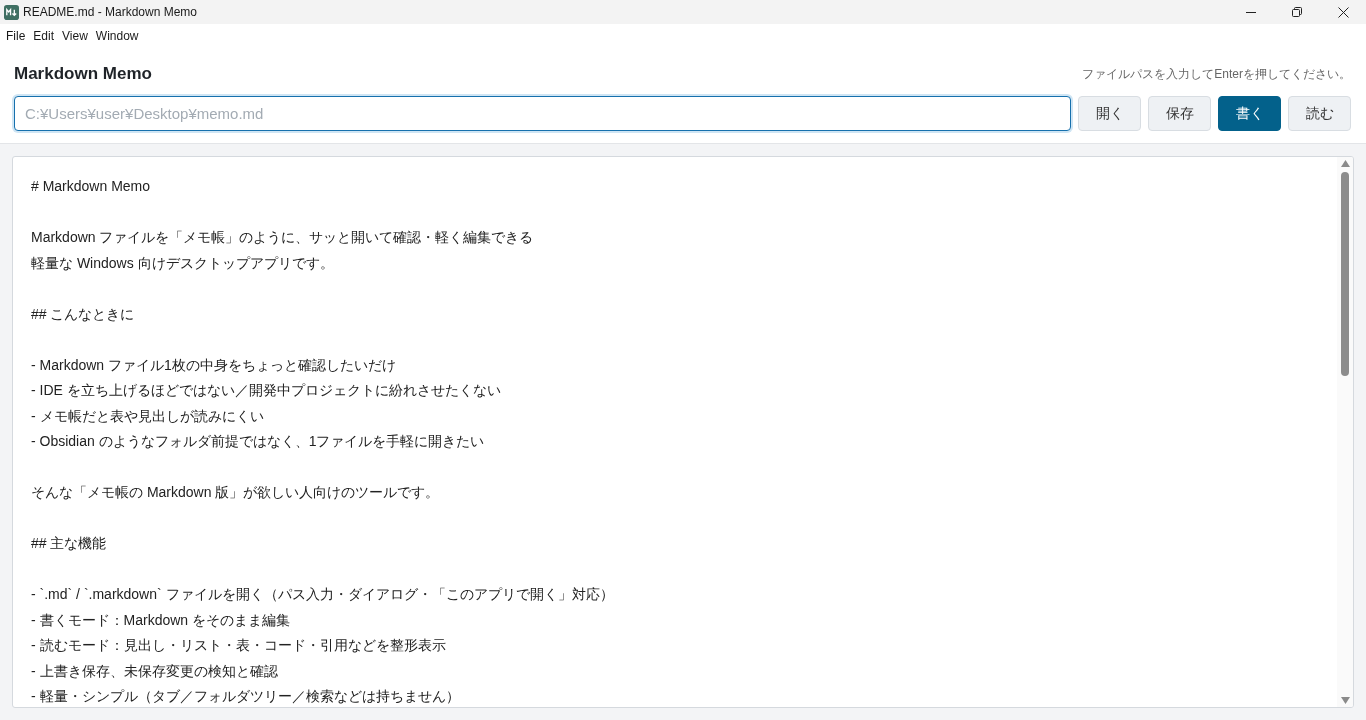 The image size is (1366, 720). What do you see at coordinates (1251, 12) in the screenshot?
I see `minimize-icon` at bounding box center [1251, 12].